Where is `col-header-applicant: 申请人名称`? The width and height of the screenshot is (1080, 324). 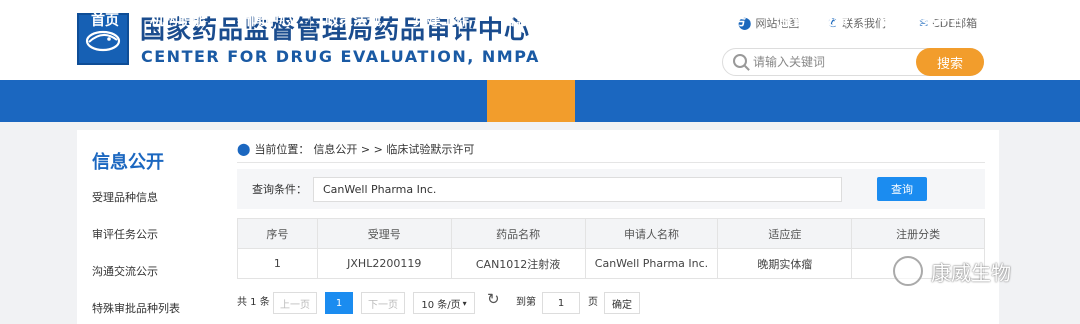
col-header-applicant: 申请人名称 is located at coordinates (651, 233).